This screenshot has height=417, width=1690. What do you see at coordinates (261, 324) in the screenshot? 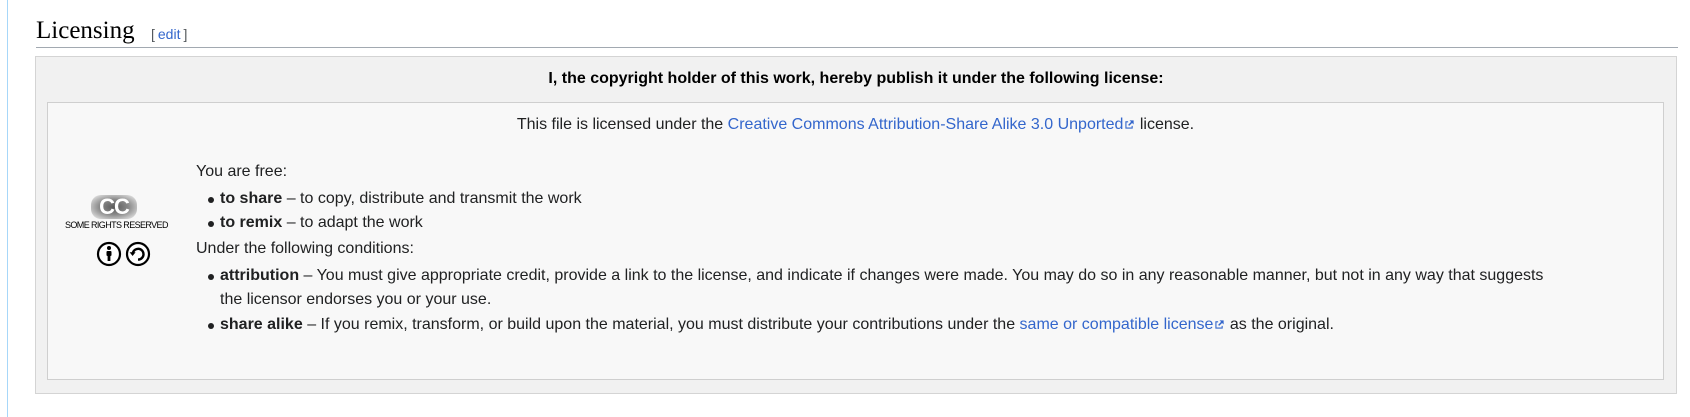
I see `condition-term: share alike` at bounding box center [261, 324].